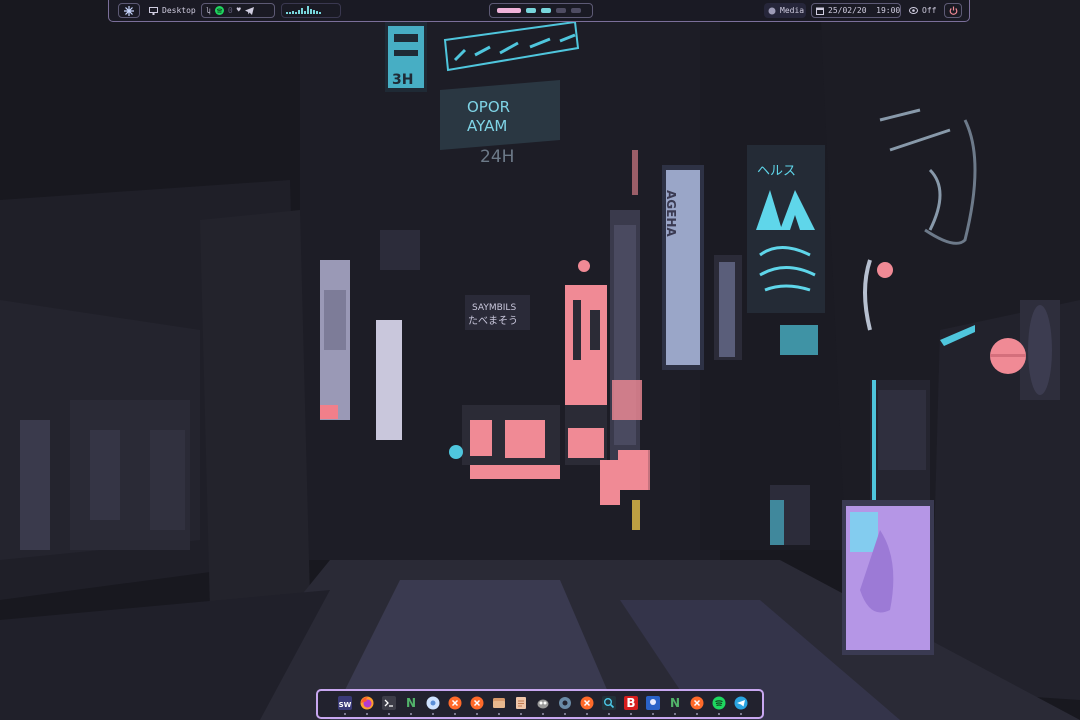  I want to click on dock-item: B, so click(631, 704).